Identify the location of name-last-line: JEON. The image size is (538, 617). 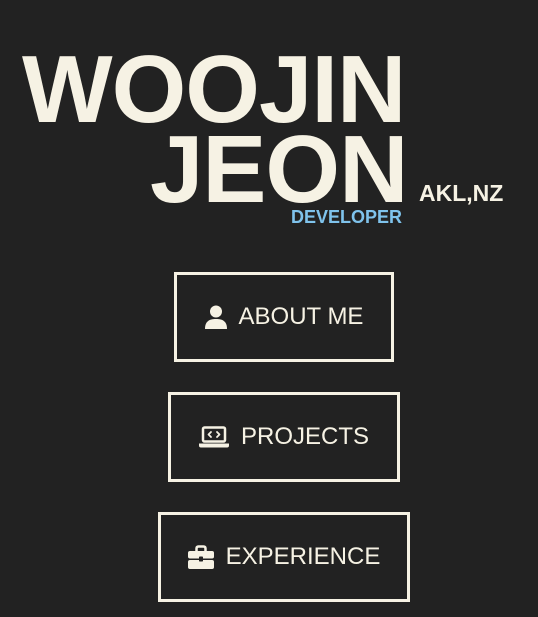
(279, 169).